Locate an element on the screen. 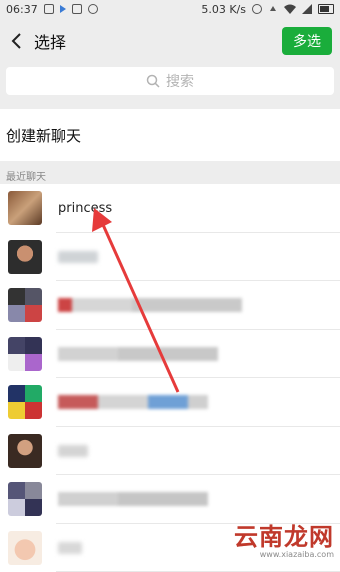 This screenshot has height=572, width=340. search-icon is located at coordinates (153, 81).